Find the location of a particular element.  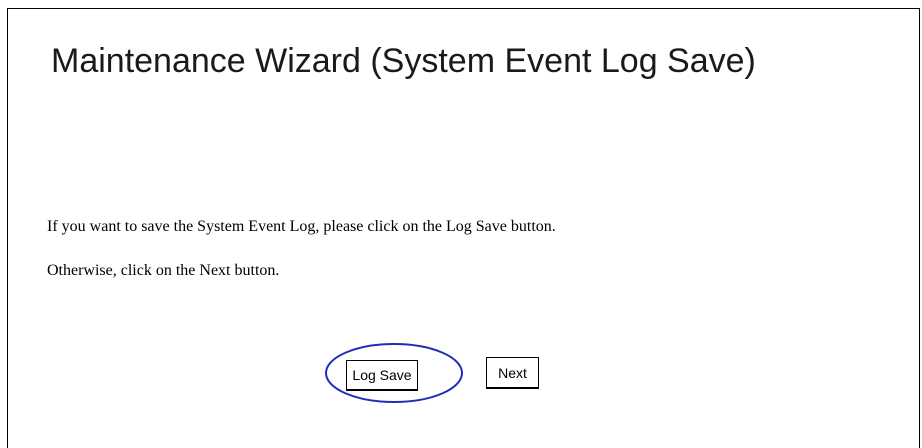

next-button: Next is located at coordinates (512, 373).